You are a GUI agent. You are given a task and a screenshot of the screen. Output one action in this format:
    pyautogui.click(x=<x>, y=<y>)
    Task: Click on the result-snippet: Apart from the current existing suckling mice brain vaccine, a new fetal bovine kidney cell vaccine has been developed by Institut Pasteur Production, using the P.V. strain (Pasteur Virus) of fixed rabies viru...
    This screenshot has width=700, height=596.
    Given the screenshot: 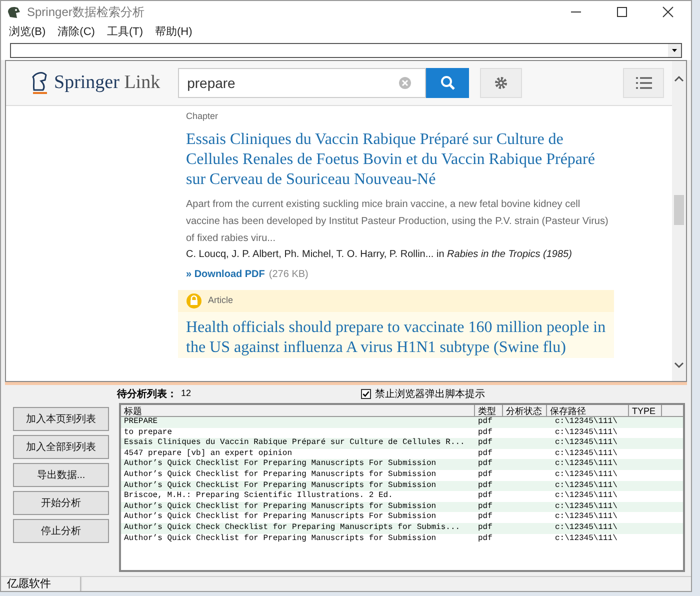 What is the action you would take?
    pyautogui.click(x=398, y=222)
    